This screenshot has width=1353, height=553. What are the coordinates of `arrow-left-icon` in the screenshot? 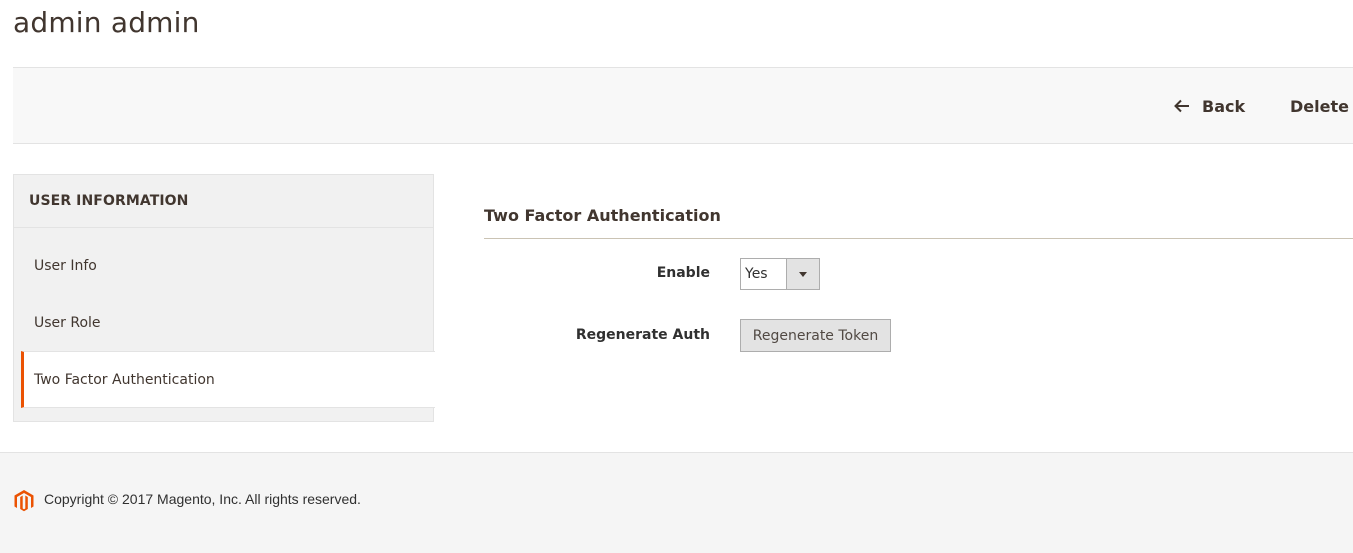 It's located at (1181, 106).